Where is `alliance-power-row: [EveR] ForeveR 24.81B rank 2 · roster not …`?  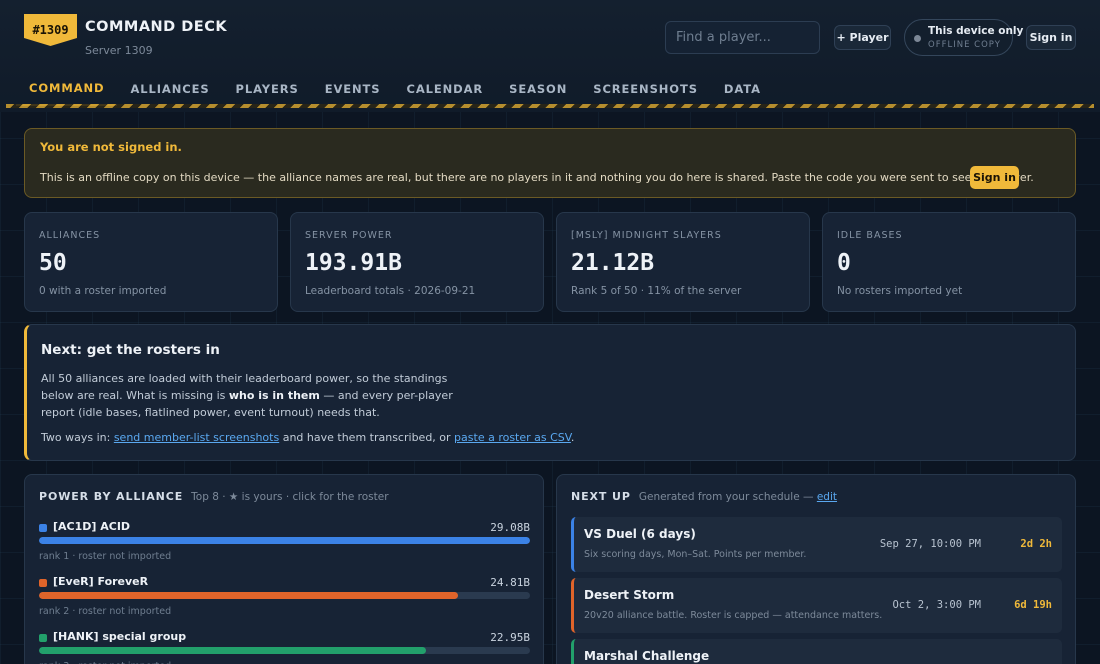 alliance-power-row: [EveR] ForeveR 24.81B rank 2 · roster not … is located at coordinates (284, 600).